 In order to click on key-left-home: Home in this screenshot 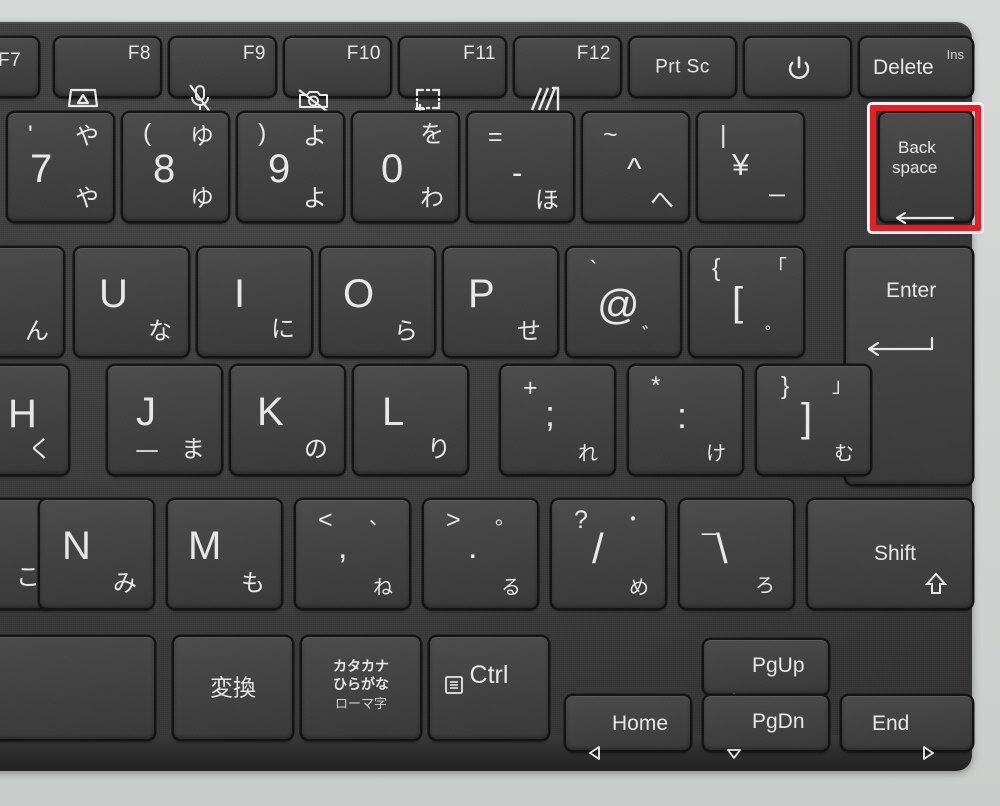, I will do `click(628, 728)`.